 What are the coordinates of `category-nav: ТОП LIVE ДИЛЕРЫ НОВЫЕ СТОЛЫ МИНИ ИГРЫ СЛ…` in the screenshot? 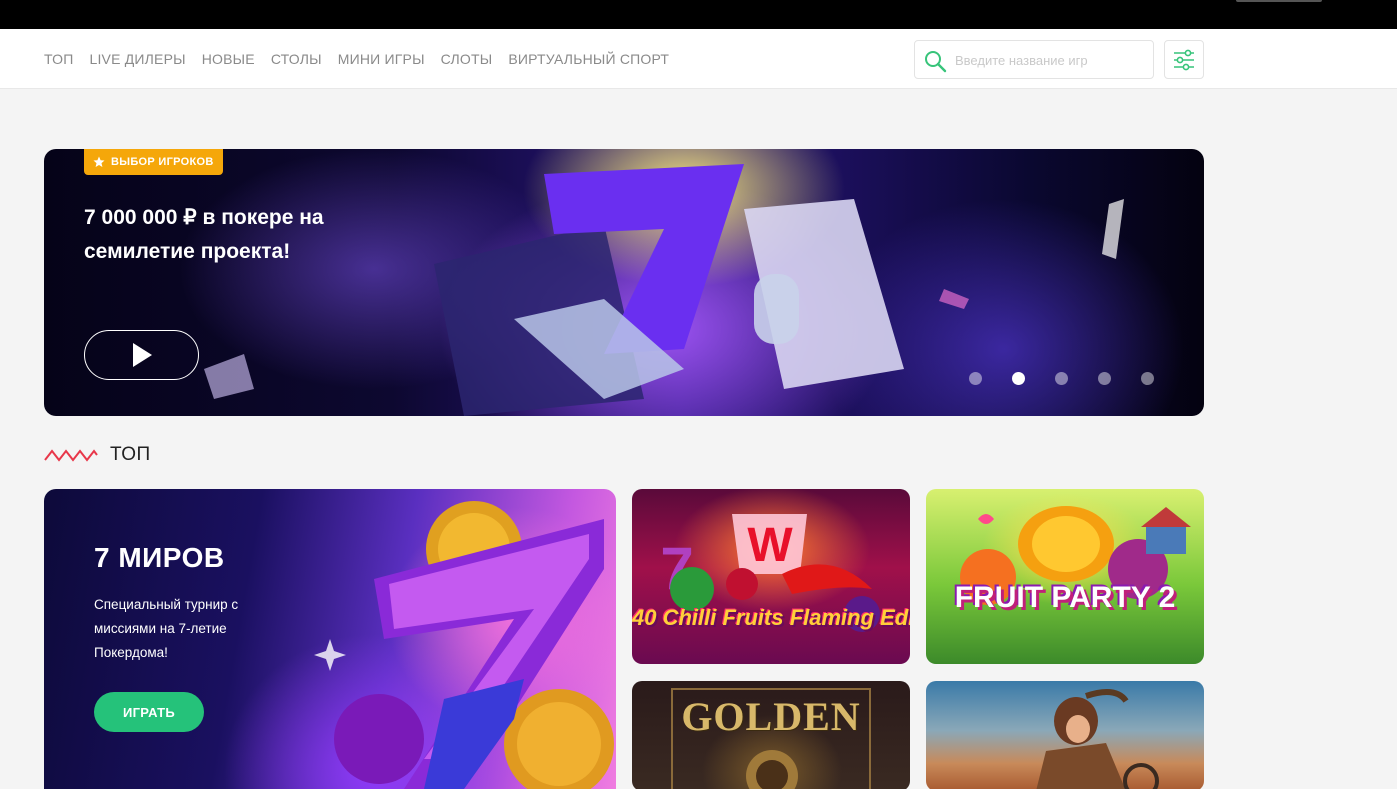 It's located at (698, 59).